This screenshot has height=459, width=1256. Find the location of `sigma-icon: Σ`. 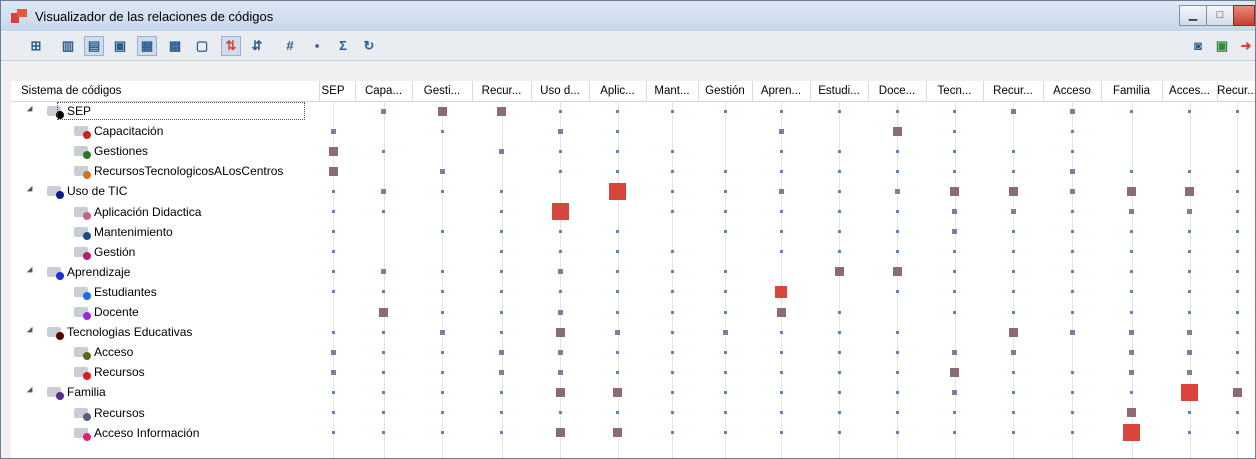

sigma-icon: Σ is located at coordinates (343, 46).